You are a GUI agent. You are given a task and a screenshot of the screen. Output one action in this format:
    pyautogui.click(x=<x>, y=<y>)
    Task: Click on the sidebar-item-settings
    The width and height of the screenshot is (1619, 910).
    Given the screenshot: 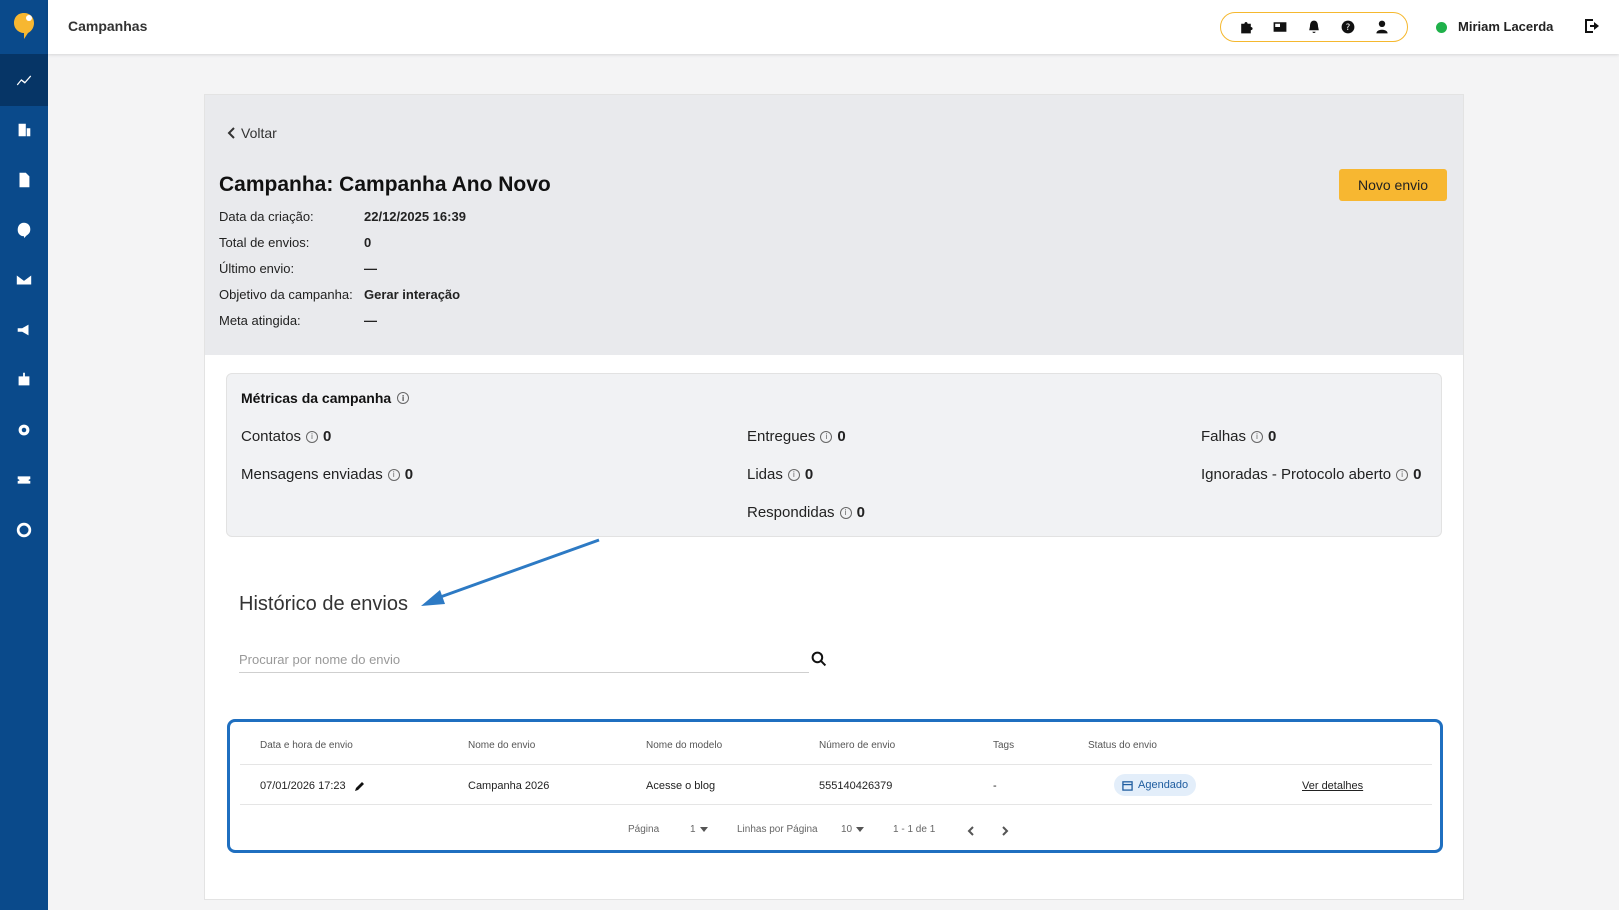 What is the action you would take?
    pyautogui.click(x=24, y=430)
    